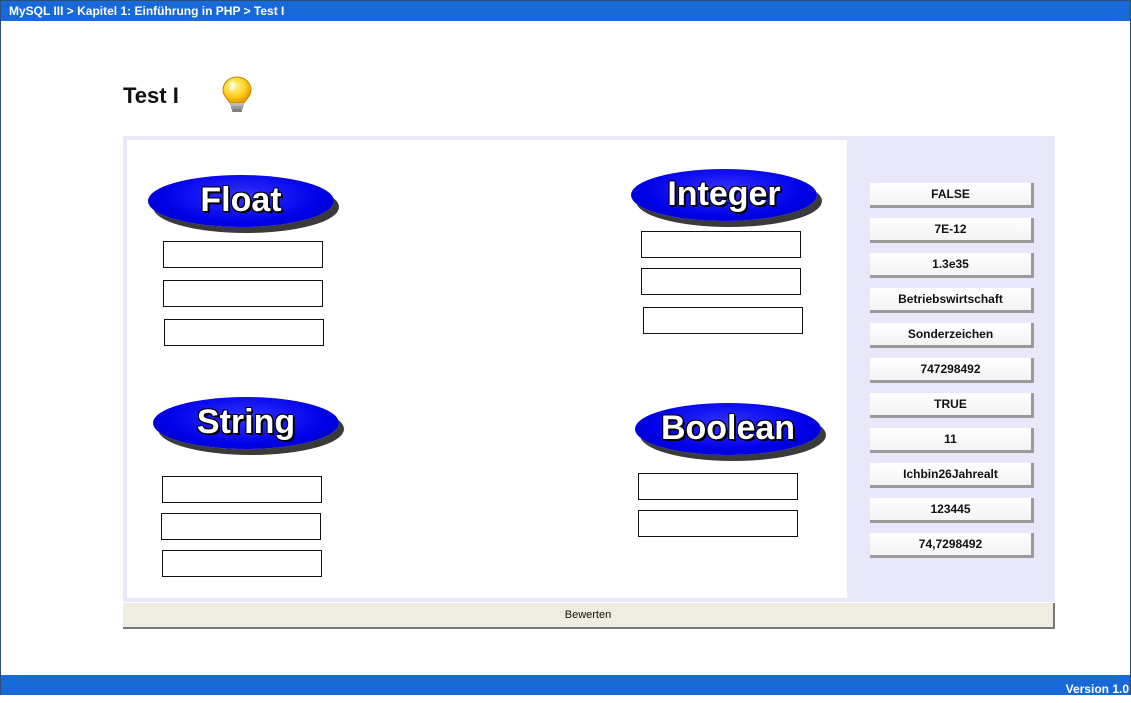 This screenshot has height=703, width=1131. What do you see at coordinates (952, 475) in the screenshot?
I see `draggable-item: Ichbin26Jahrealt` at bounding box center [952, 475].